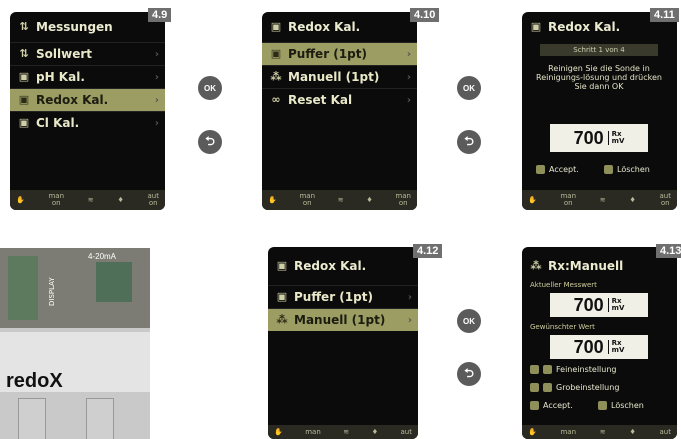  Describe the element at coordinates (547, 387) in the screenshot. I see `down-key-icon` at that location.